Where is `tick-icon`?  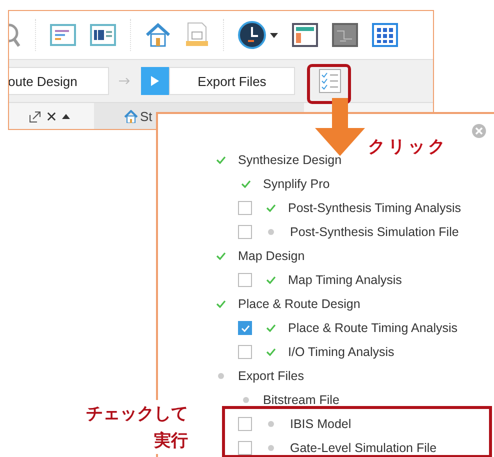
tick-icon is located at coordinates (245, 328).